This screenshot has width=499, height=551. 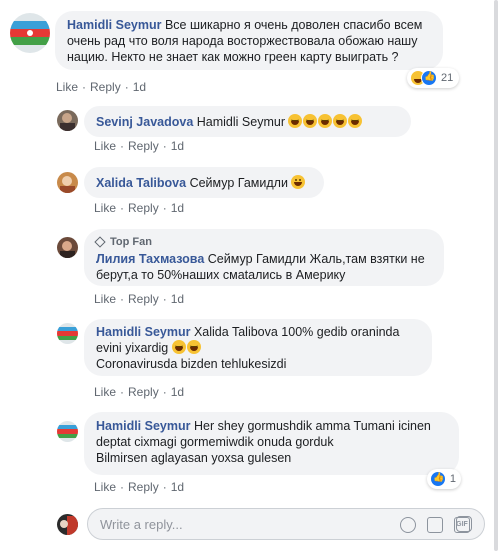 I want to click on comment-author: Sevinj Javadova, so click(x=144, y=122).